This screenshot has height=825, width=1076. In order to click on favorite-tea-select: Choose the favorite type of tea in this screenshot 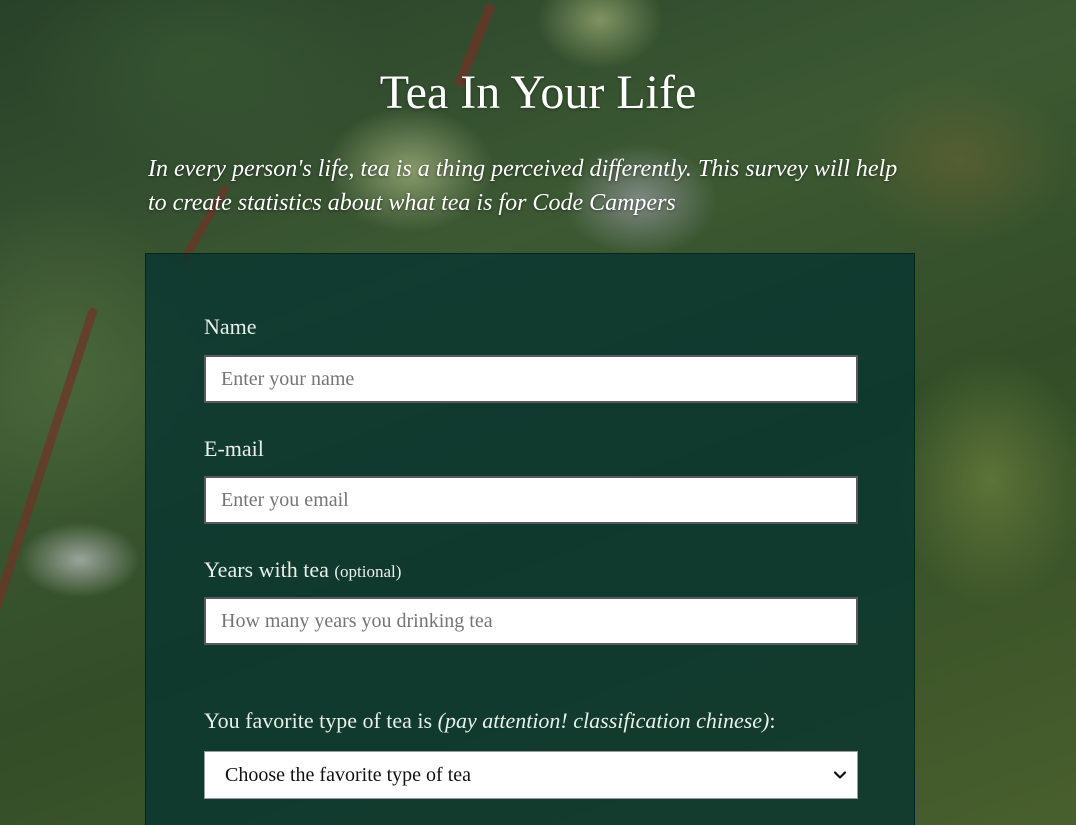, I will do `click(531, 775)`.